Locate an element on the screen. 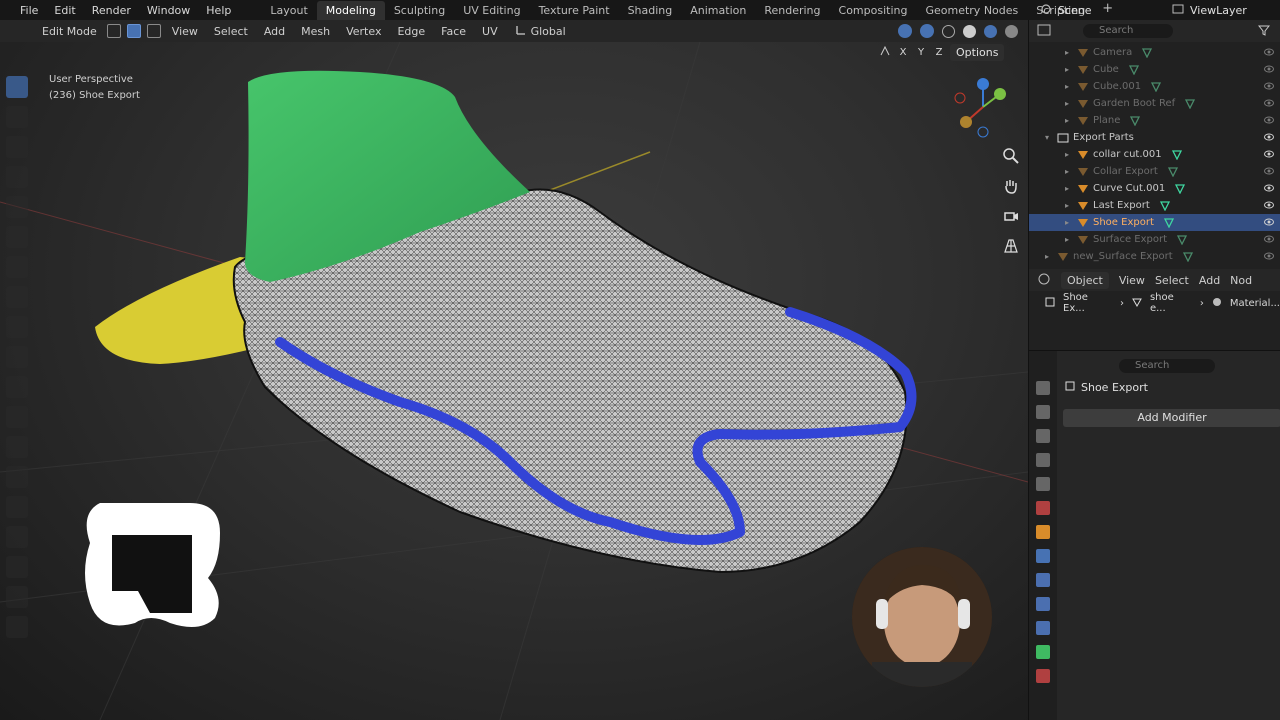 Image resolution: width=1280 pixels, height=720 pixels. tab-shading: Shading is located at coordinates (650, 10).